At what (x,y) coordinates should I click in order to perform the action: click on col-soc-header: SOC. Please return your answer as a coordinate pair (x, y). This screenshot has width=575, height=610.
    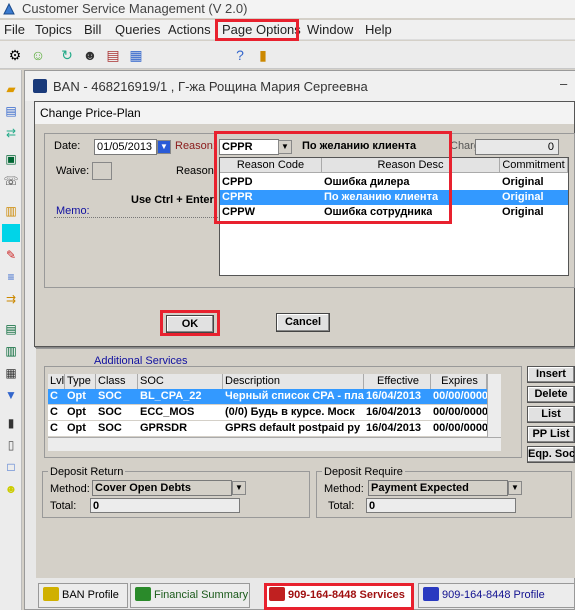
    Looking at the image, I should click on (180, 381).